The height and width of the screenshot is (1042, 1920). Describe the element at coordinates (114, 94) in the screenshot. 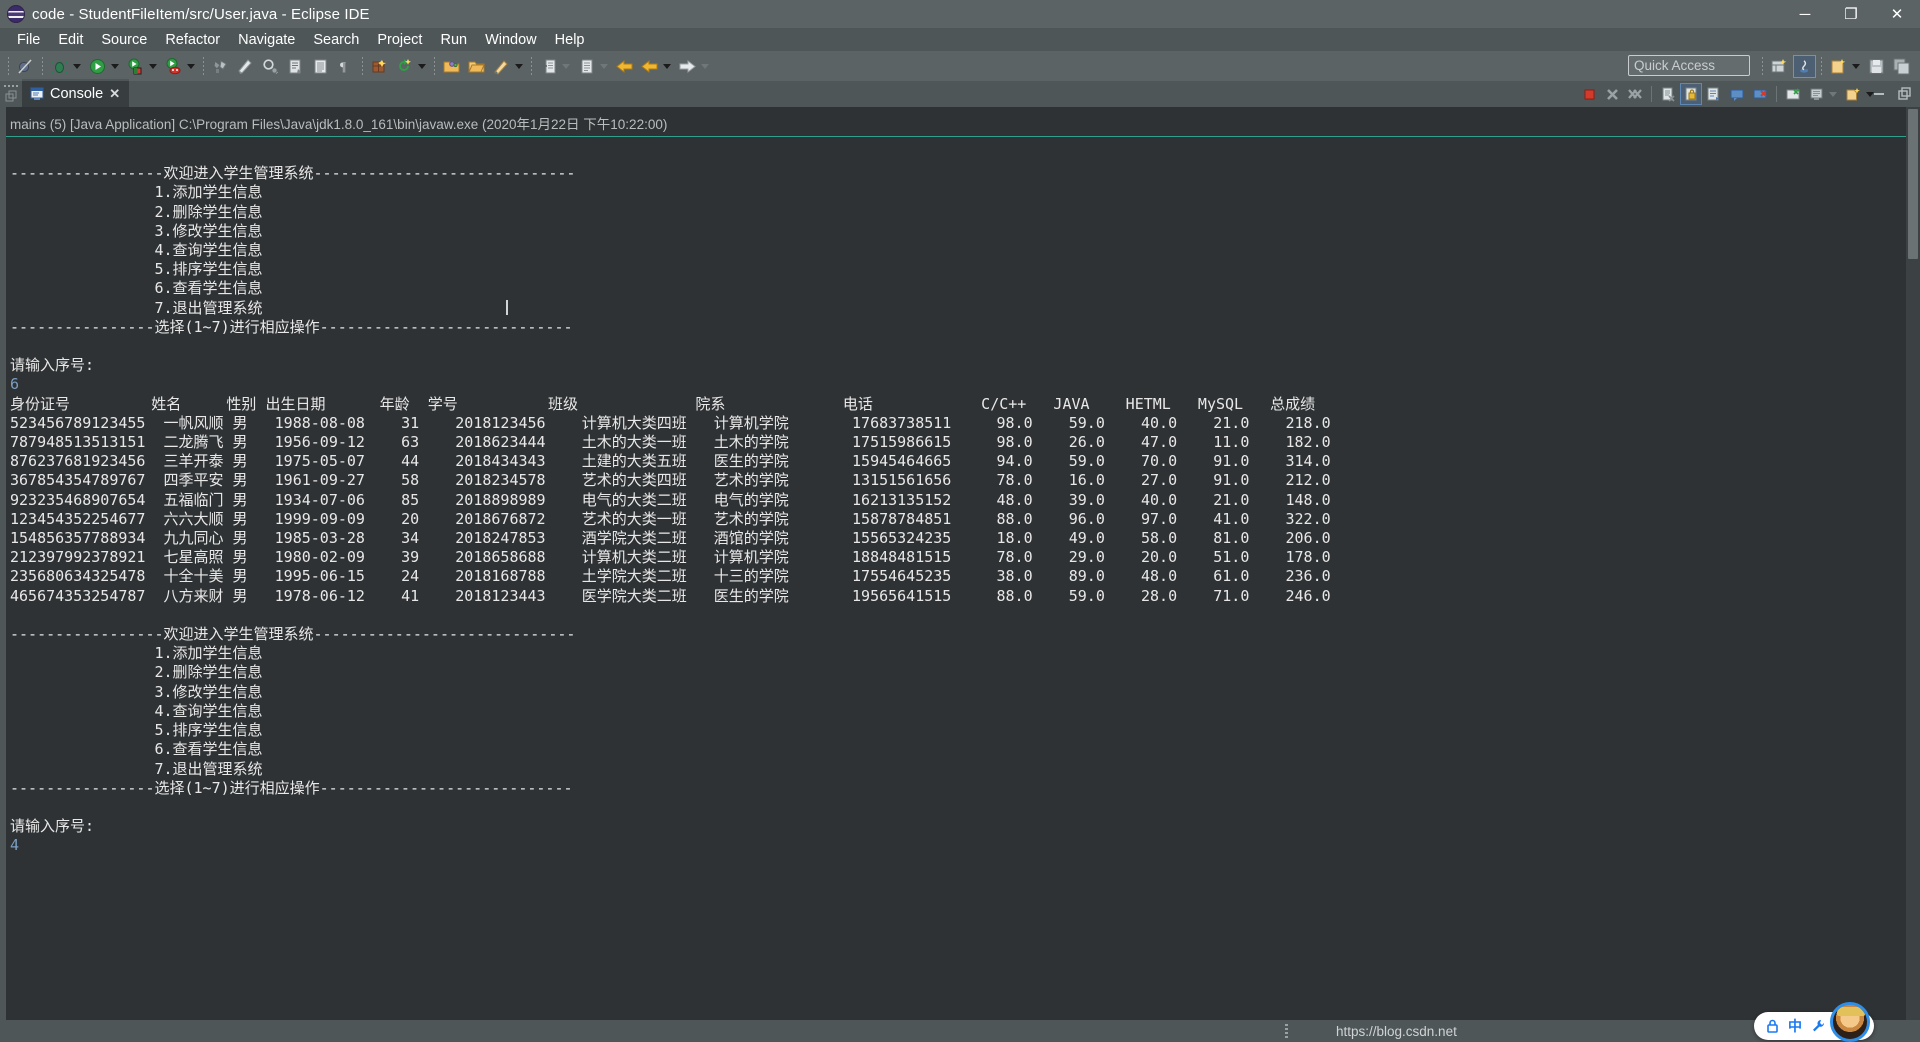

I see `close-icon: ✕` at that location.